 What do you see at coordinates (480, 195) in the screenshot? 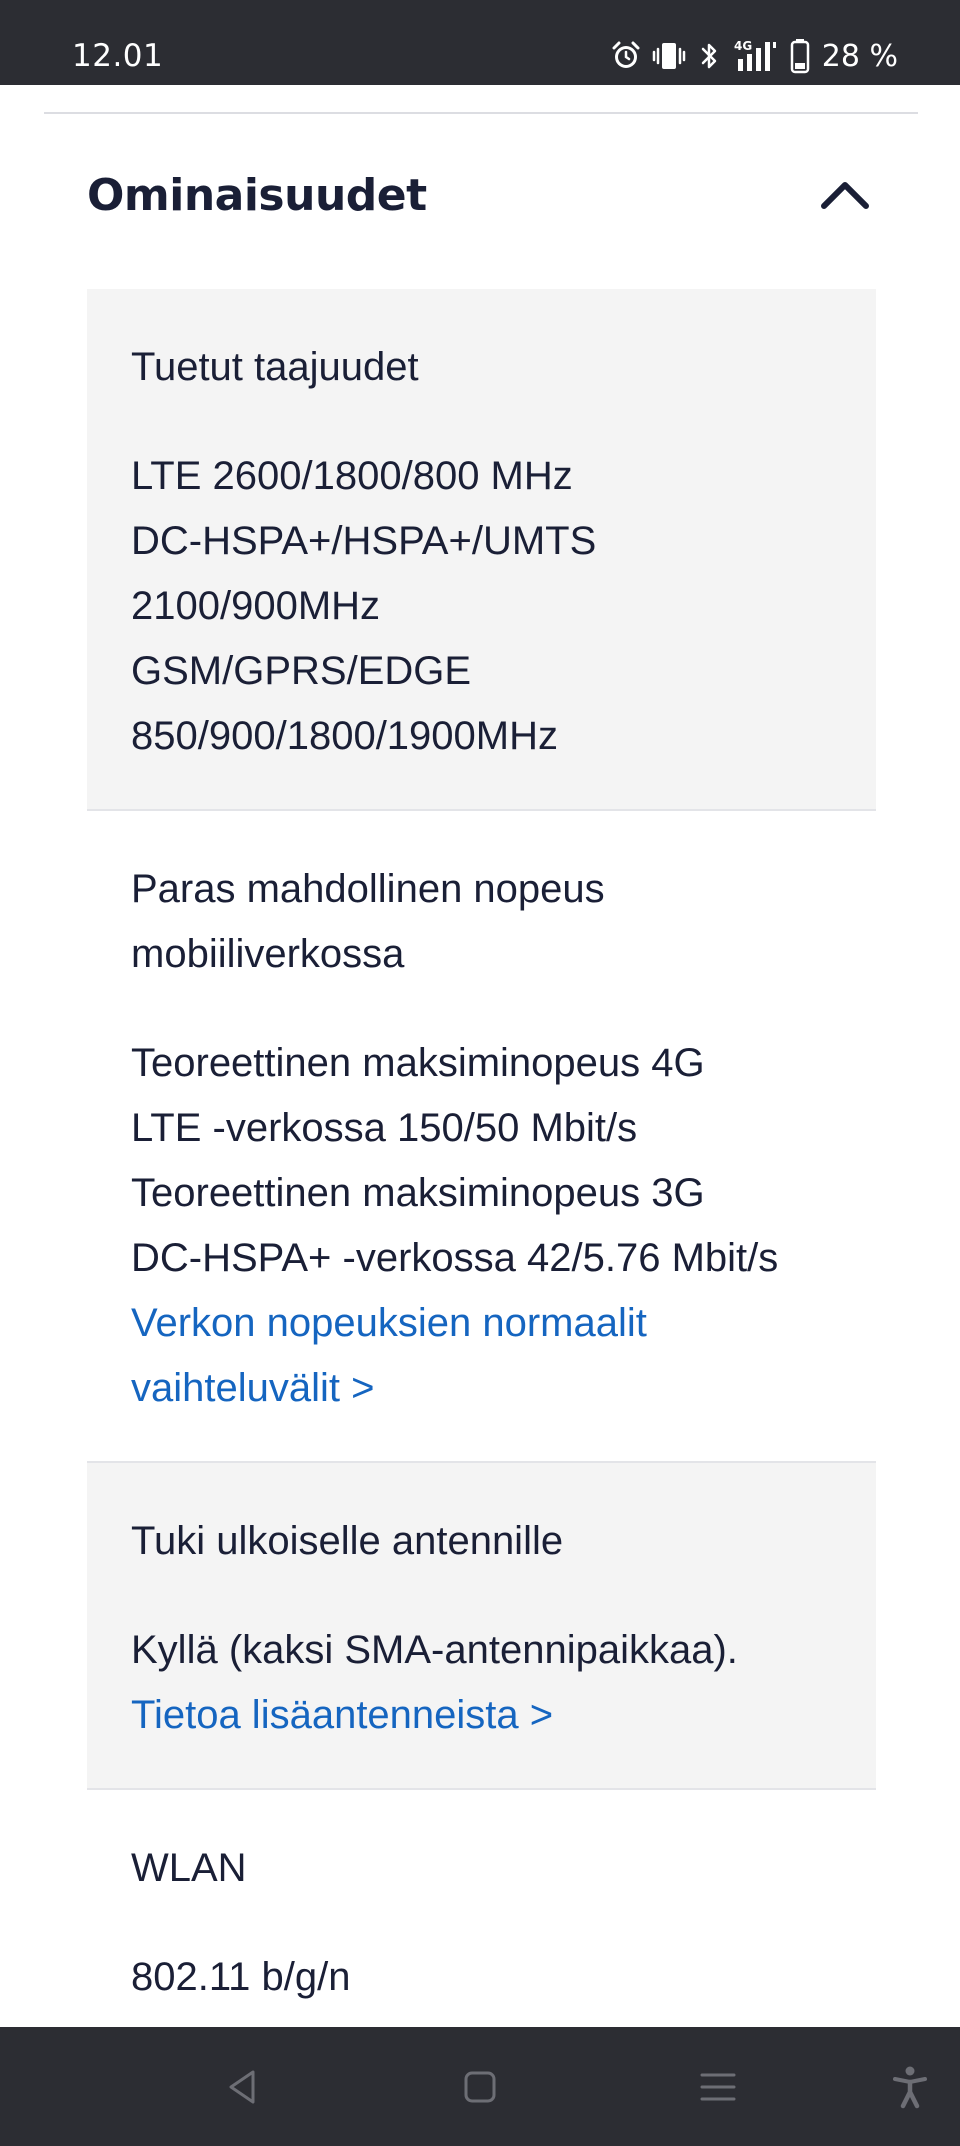
I see `features-accordion-header: Ominaisuudet` at bounding box center [480, 195].